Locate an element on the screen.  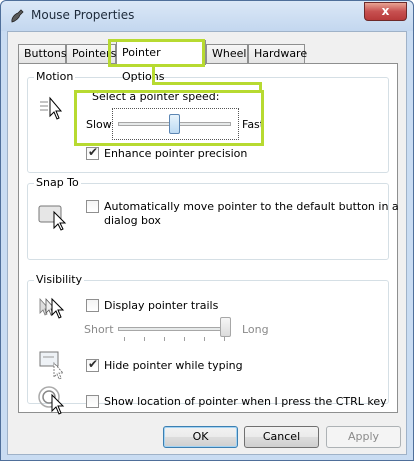
apply-button: Apply is located at coordinates (363, 437).